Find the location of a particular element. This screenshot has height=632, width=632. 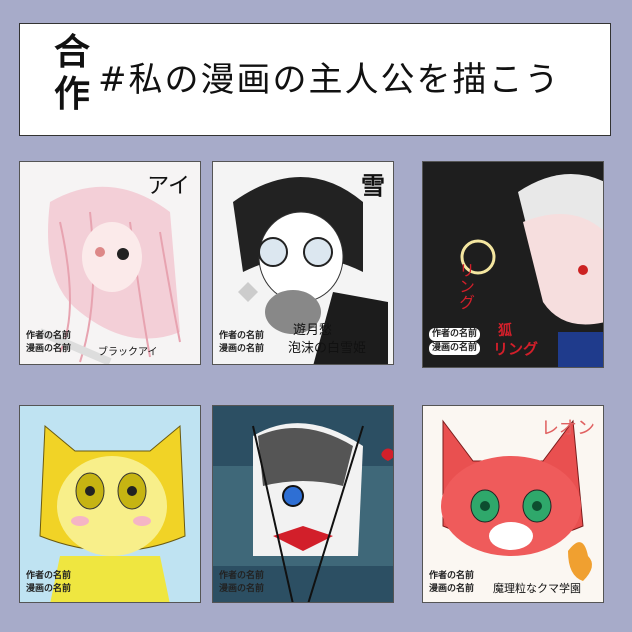

manga-name: ブラックアイ is located at coordinates (128, 352).